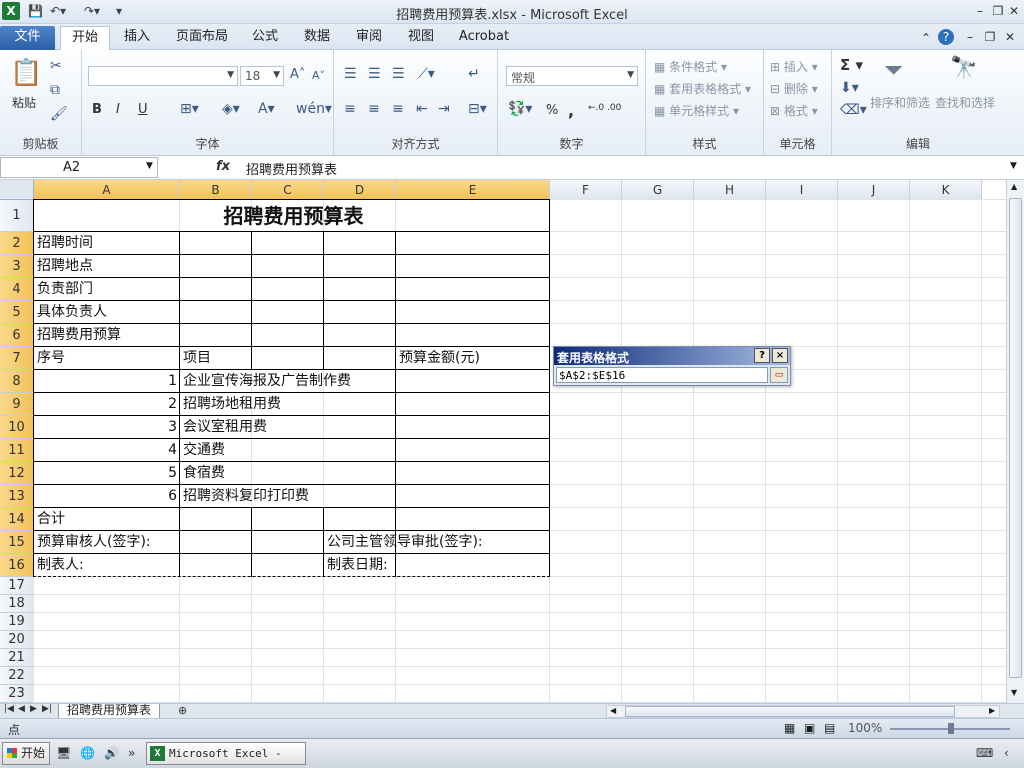 Image resolution: width=1024 pixels, height=768 pixels. I want to click on row-header: 19, so click(17, 622).